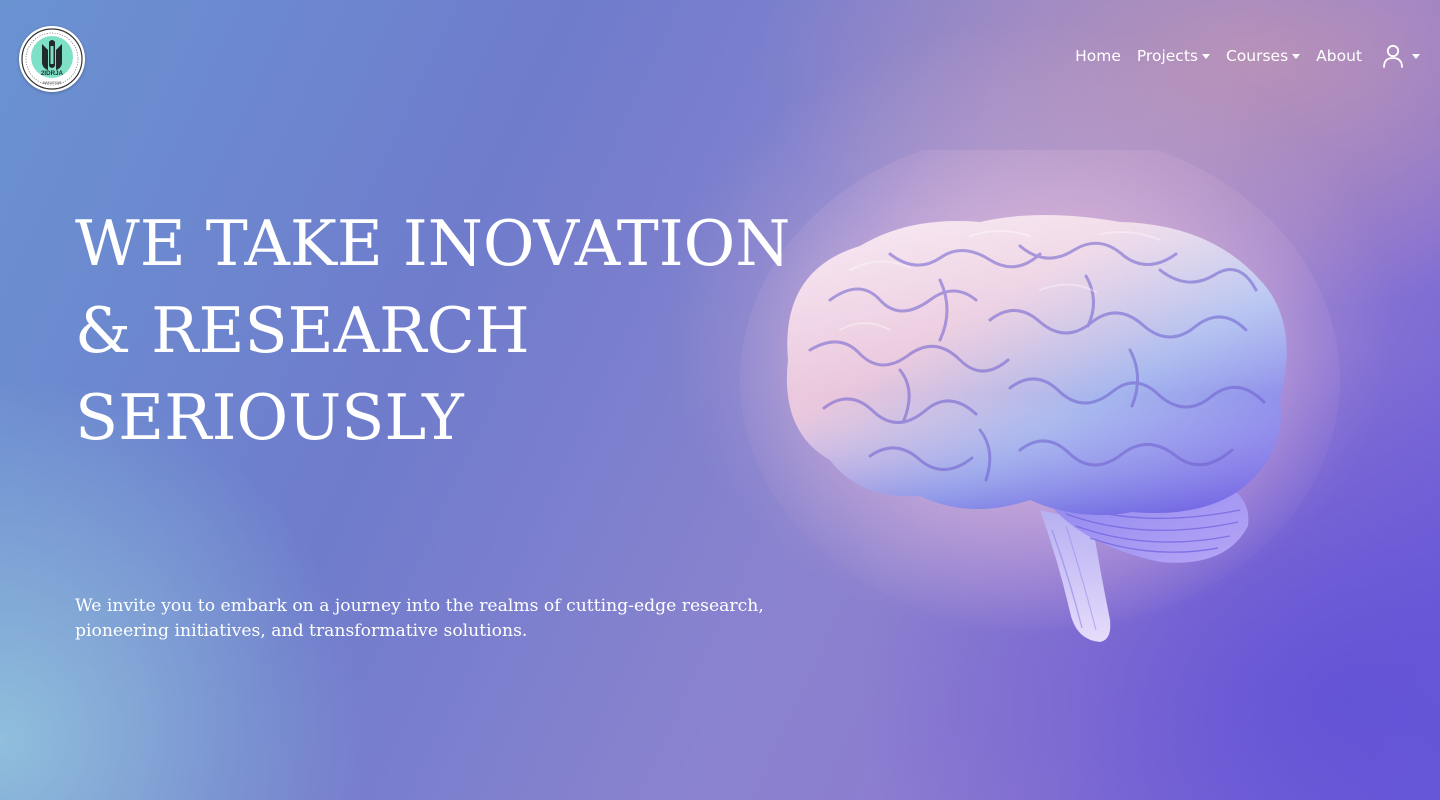 The image size is (1440, 800). Describe the element at coordinates (1257, 56) in the screenshot. I see `nav-courses-label: Courses` at that location.